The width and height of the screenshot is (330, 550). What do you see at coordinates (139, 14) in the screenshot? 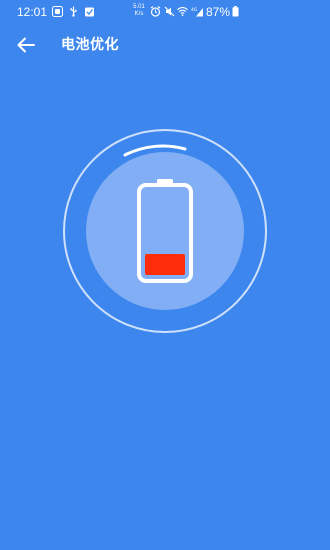
I see `net-speed-unit: K/s` at bounding box center [139, 14].